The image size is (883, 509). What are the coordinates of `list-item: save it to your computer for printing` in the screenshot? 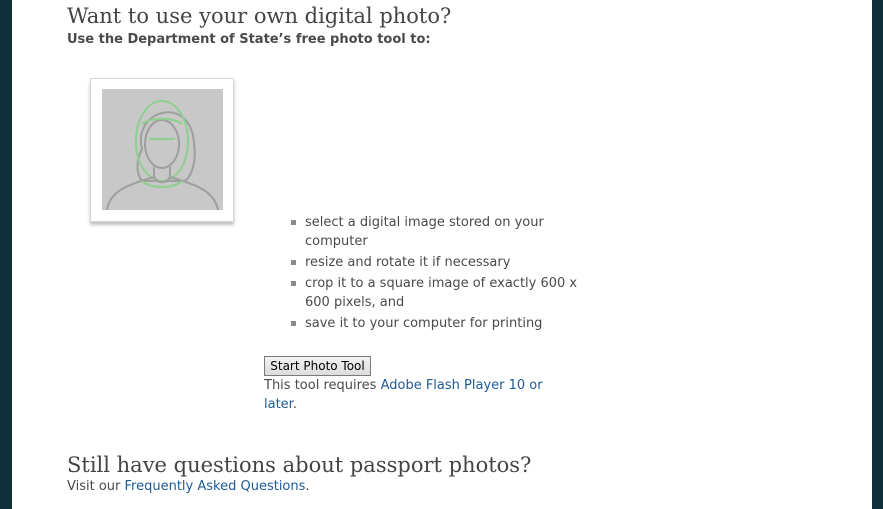 It's located at (436, 323).